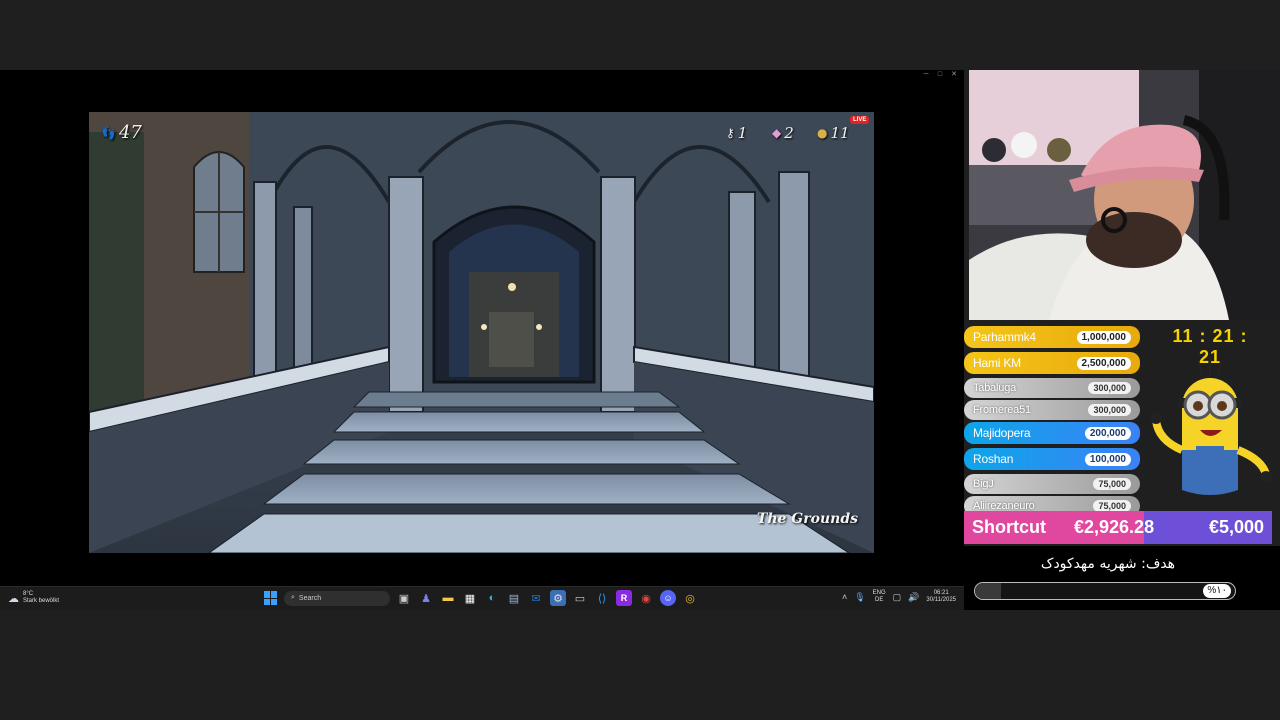 This screenshot has height=720, width=1280. I want to click on goal-panel: هدف: شهریه مهدکودک %۱۰, so click(1122, 578).